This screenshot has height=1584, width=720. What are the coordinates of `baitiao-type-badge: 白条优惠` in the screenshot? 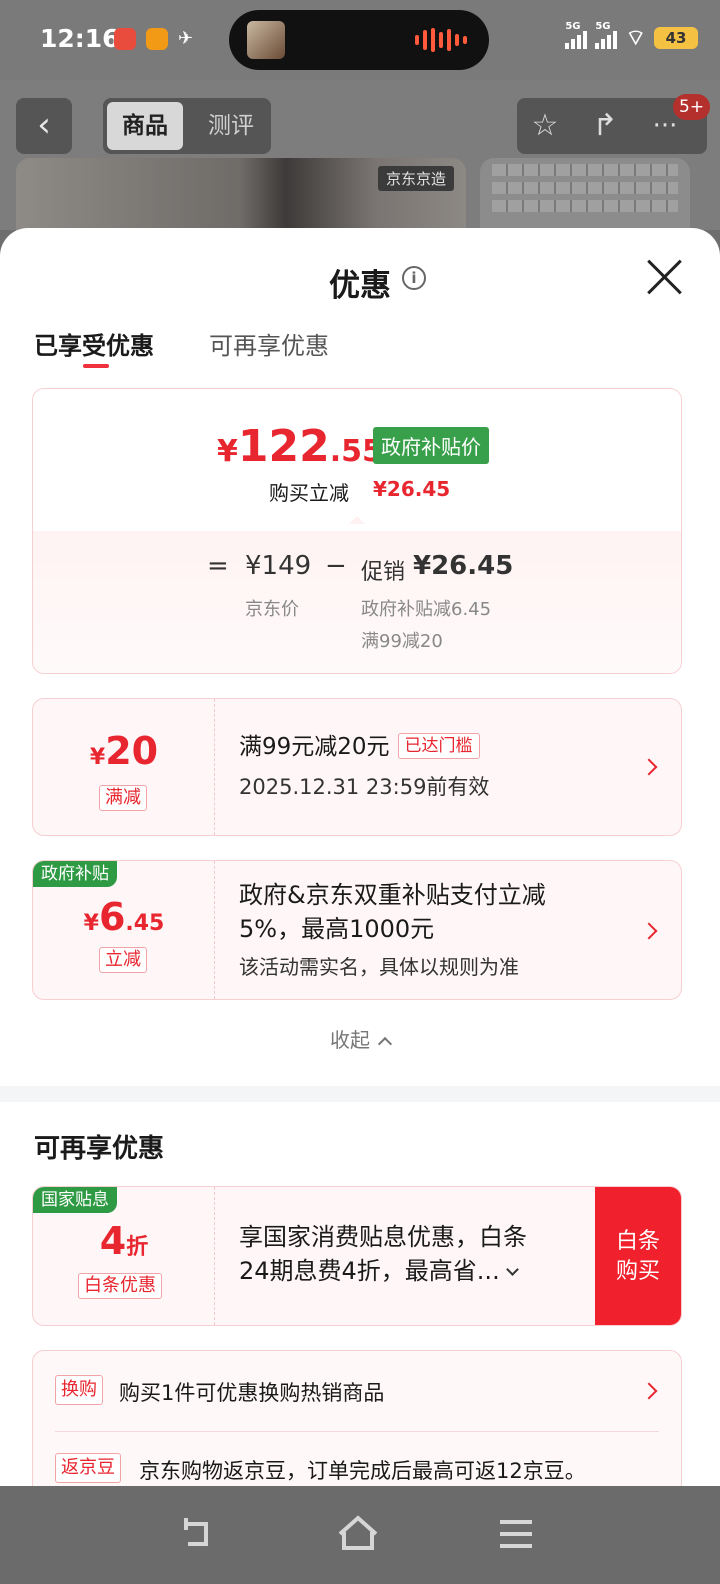 It's located at (120, 1286).